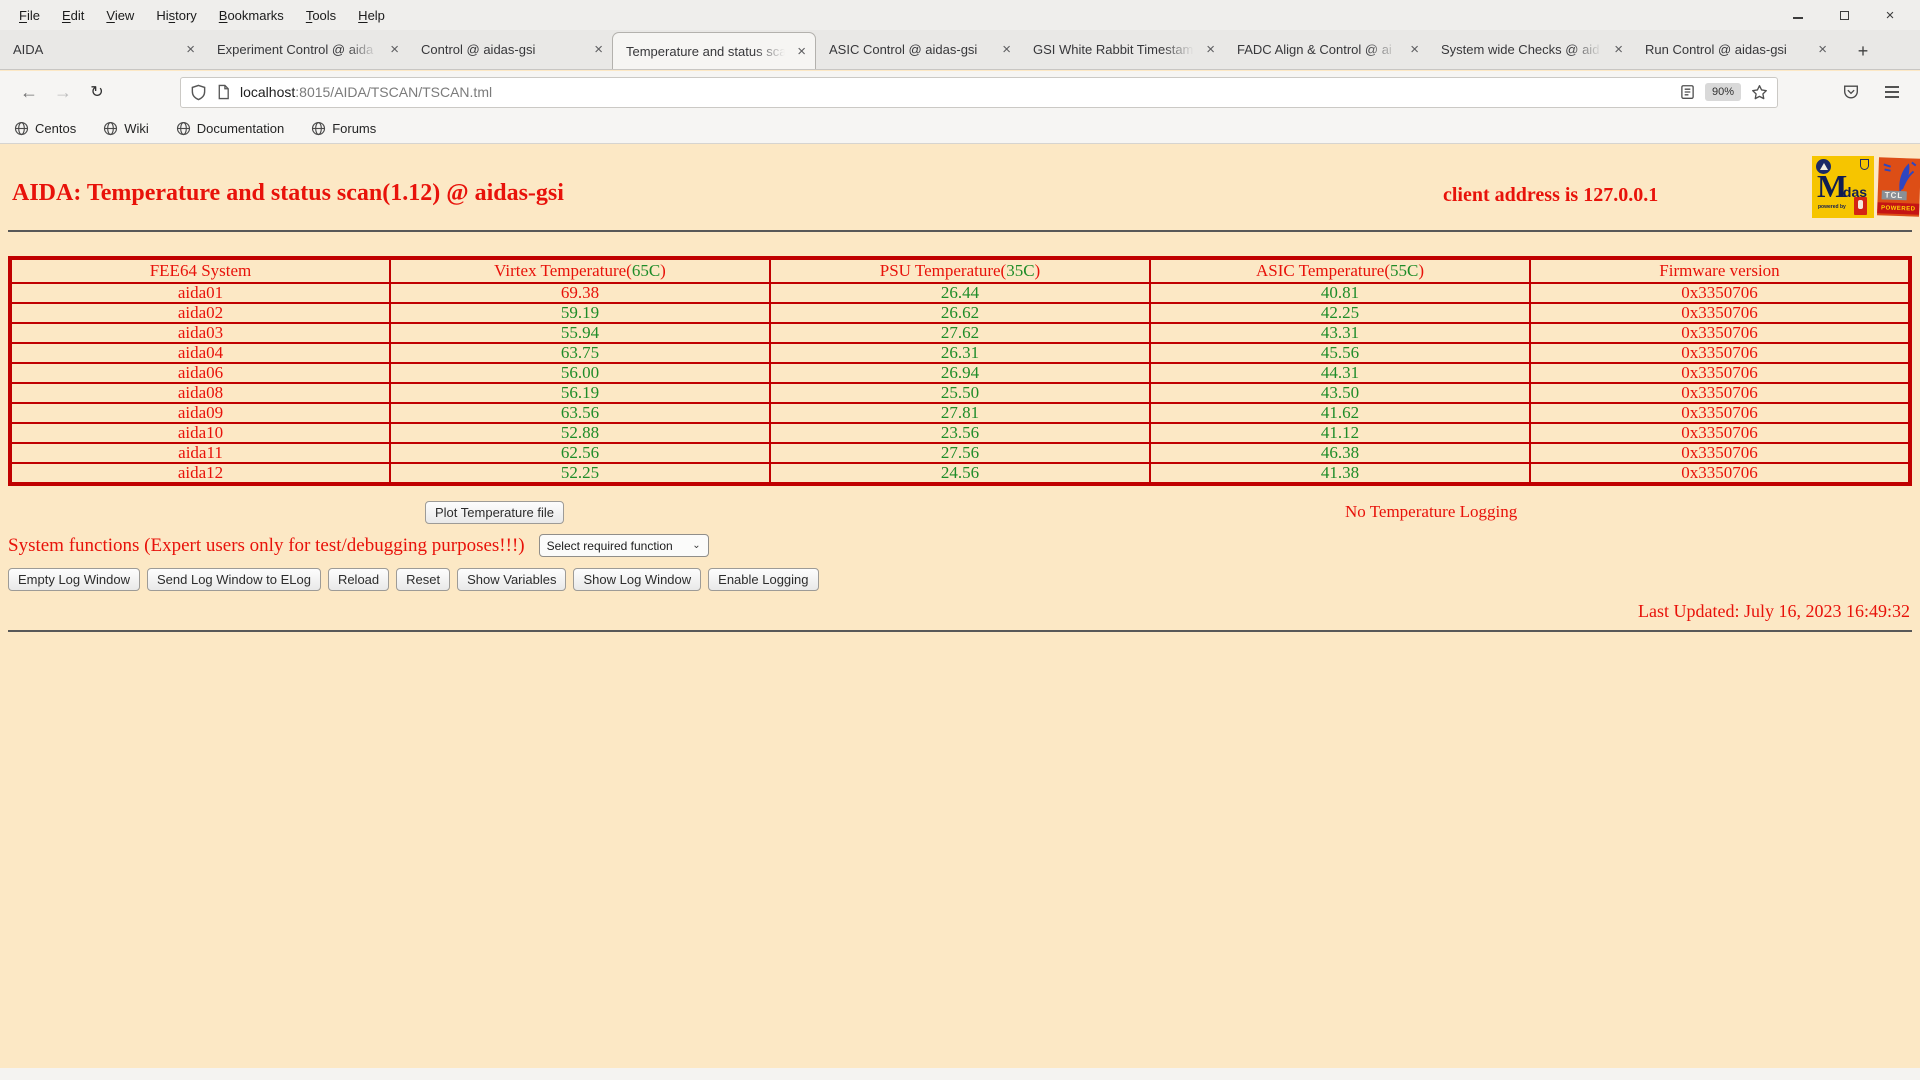  What do you see at coordinates (1340, 453) in the screenshot?
I see `table-cell: 46.38` at bounding box center [1340, 453].